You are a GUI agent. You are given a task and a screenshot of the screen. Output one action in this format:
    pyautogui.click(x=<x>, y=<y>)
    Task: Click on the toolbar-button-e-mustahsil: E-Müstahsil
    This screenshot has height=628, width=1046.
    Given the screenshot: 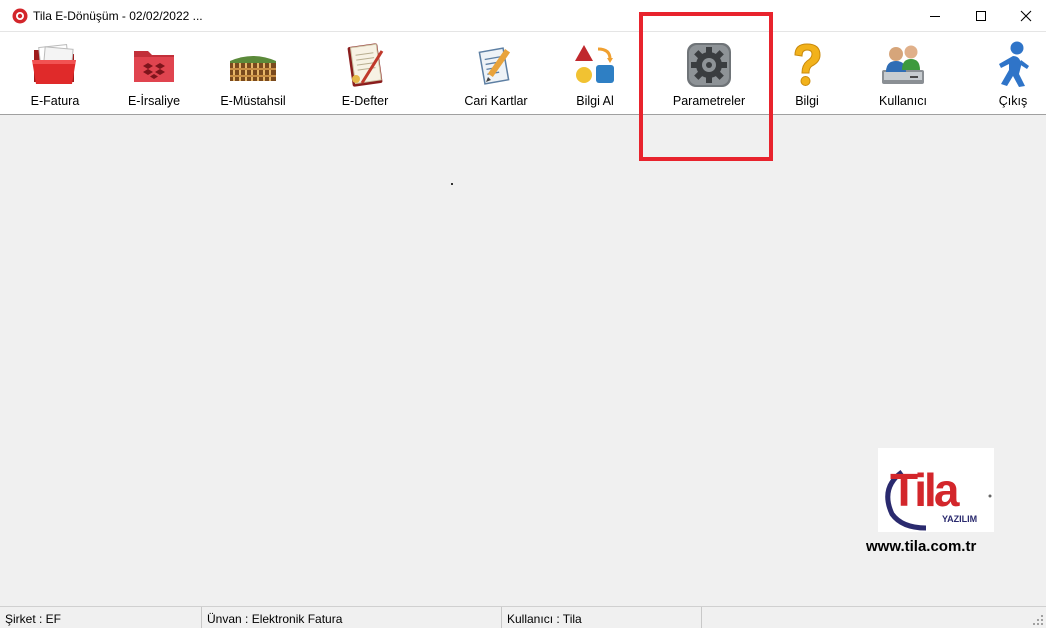 What is the action you would take?
    pyautogui.click(x=253, y=73)
    